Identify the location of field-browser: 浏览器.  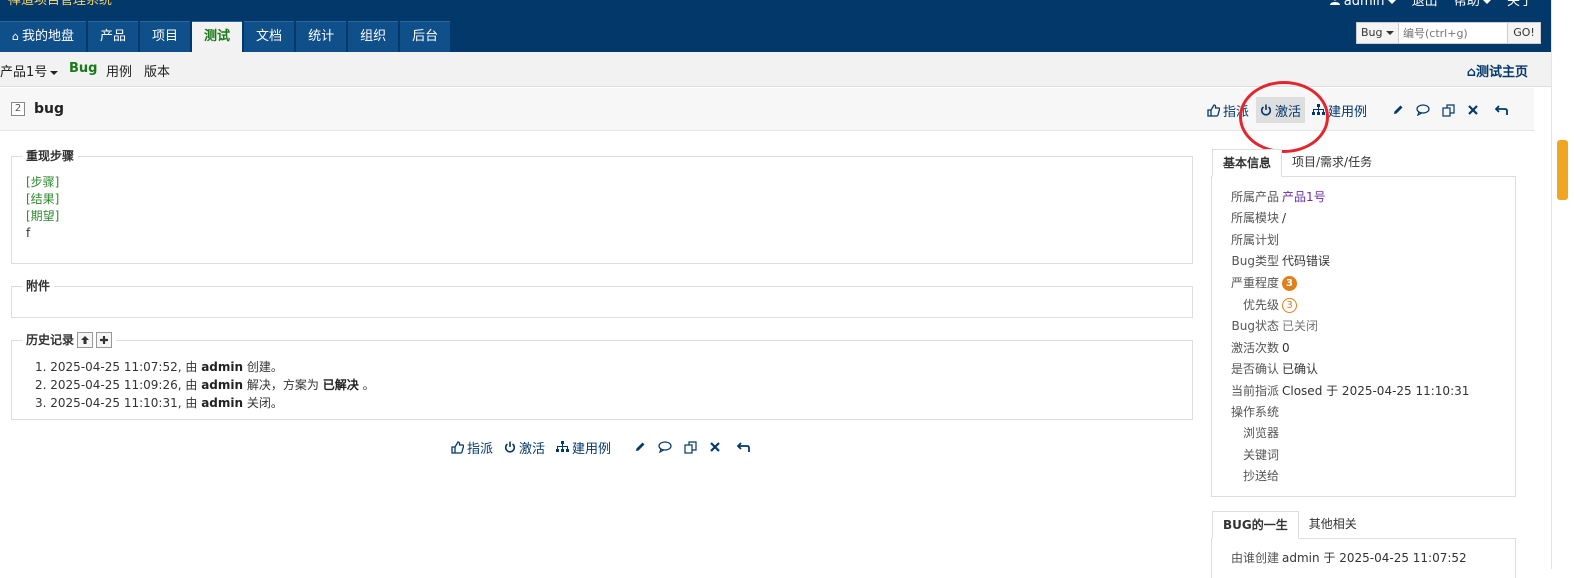
(1260, 433).